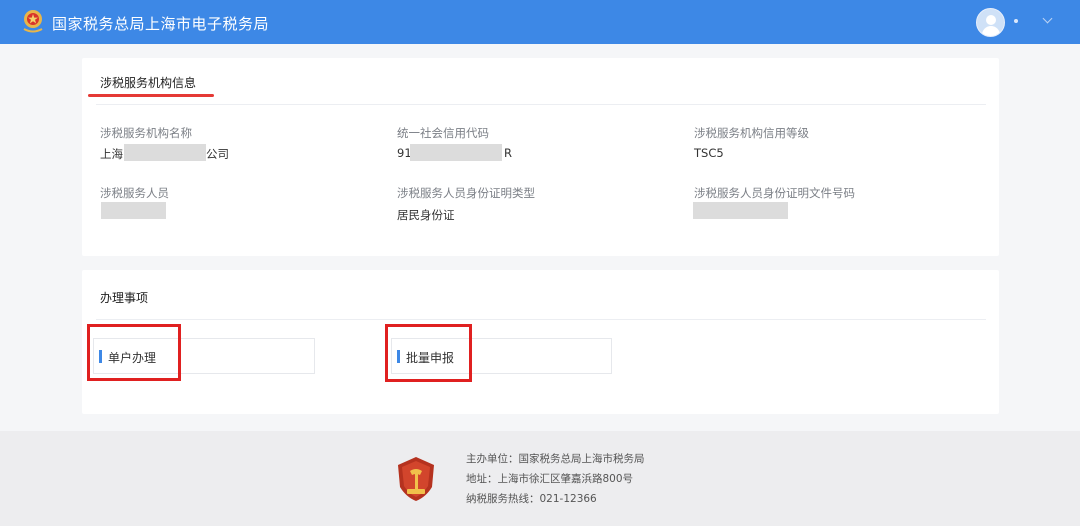 This screenshot has height=526, width=1080. I want to click on user-avatar-icon, so click(990, 22).